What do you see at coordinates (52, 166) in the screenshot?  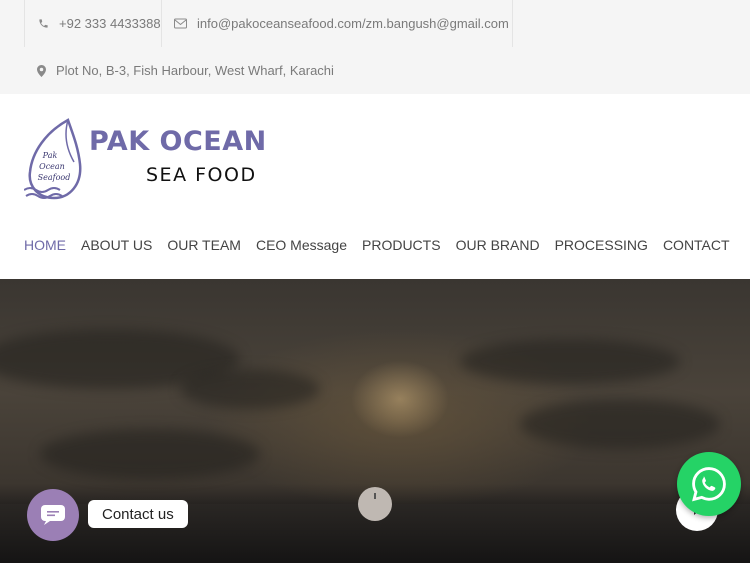 I see `svg-text: Ocean` at bounding box center [52, 166].